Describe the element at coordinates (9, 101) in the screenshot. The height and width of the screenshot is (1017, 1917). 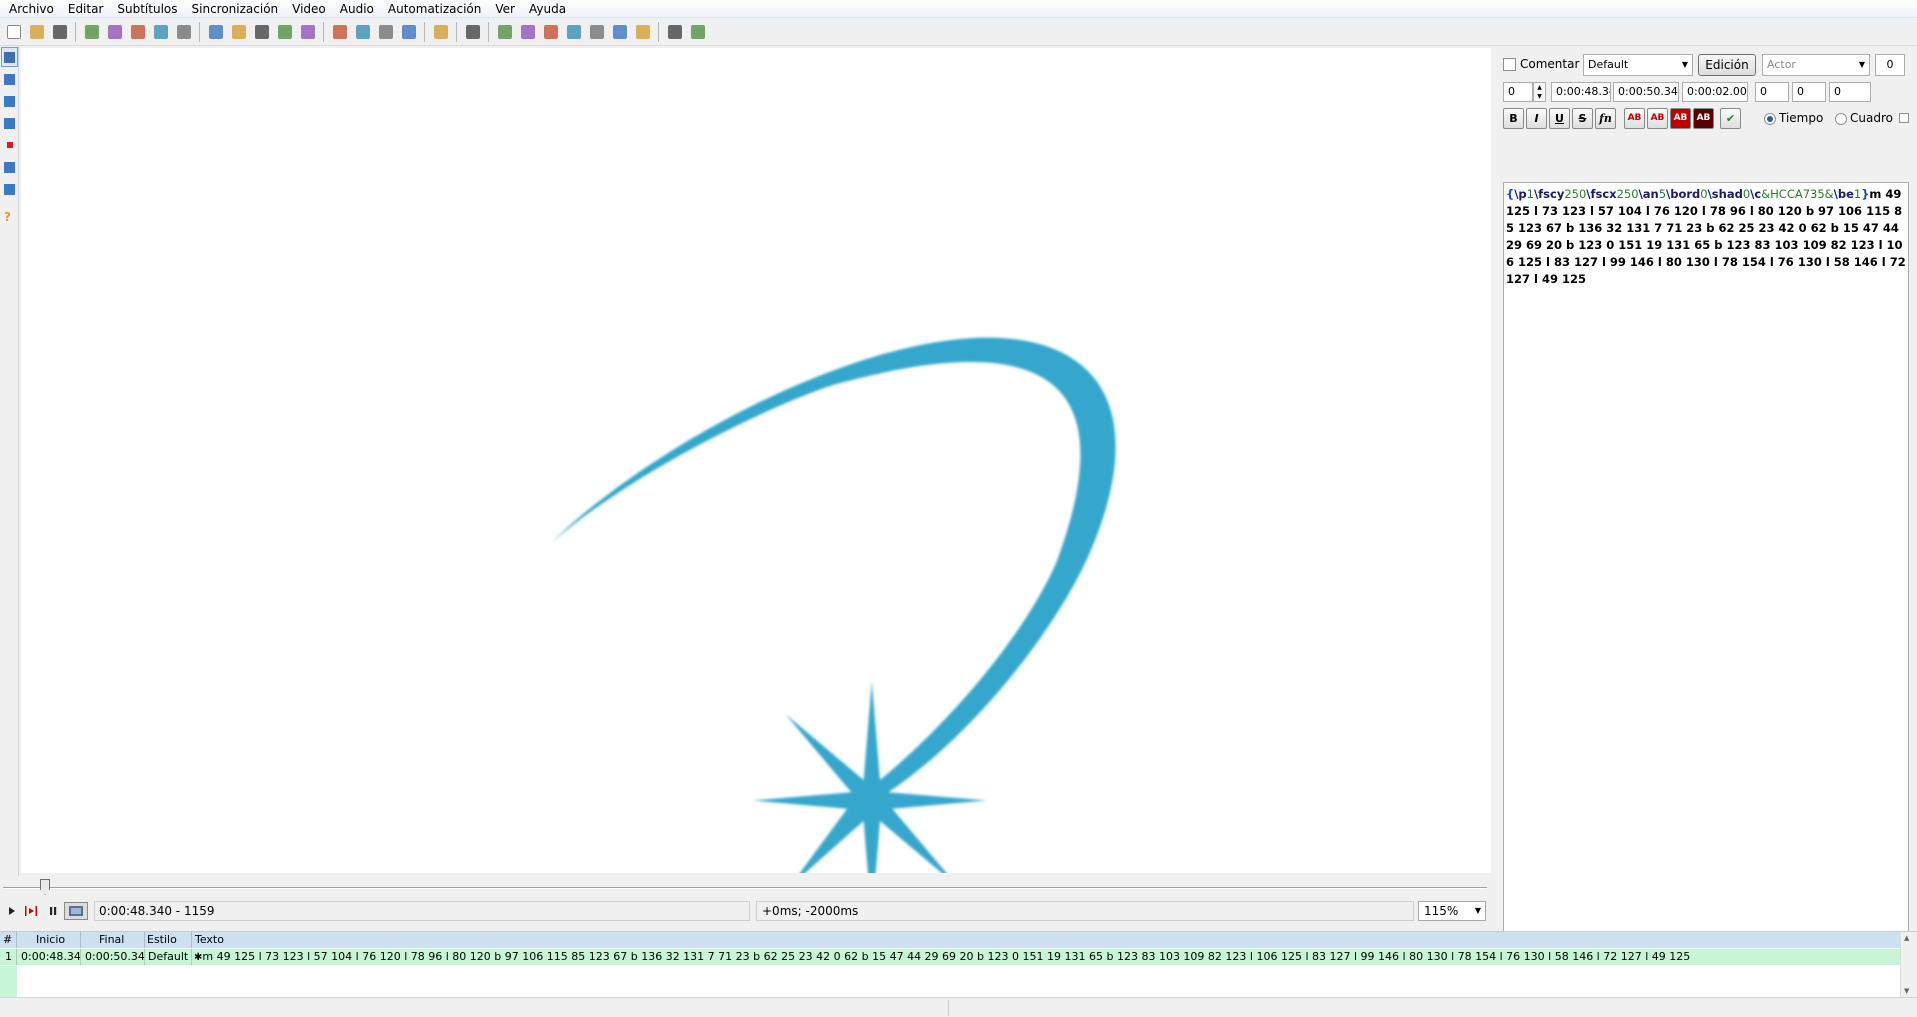
I see `rotate-z-tool-icon` at that location.